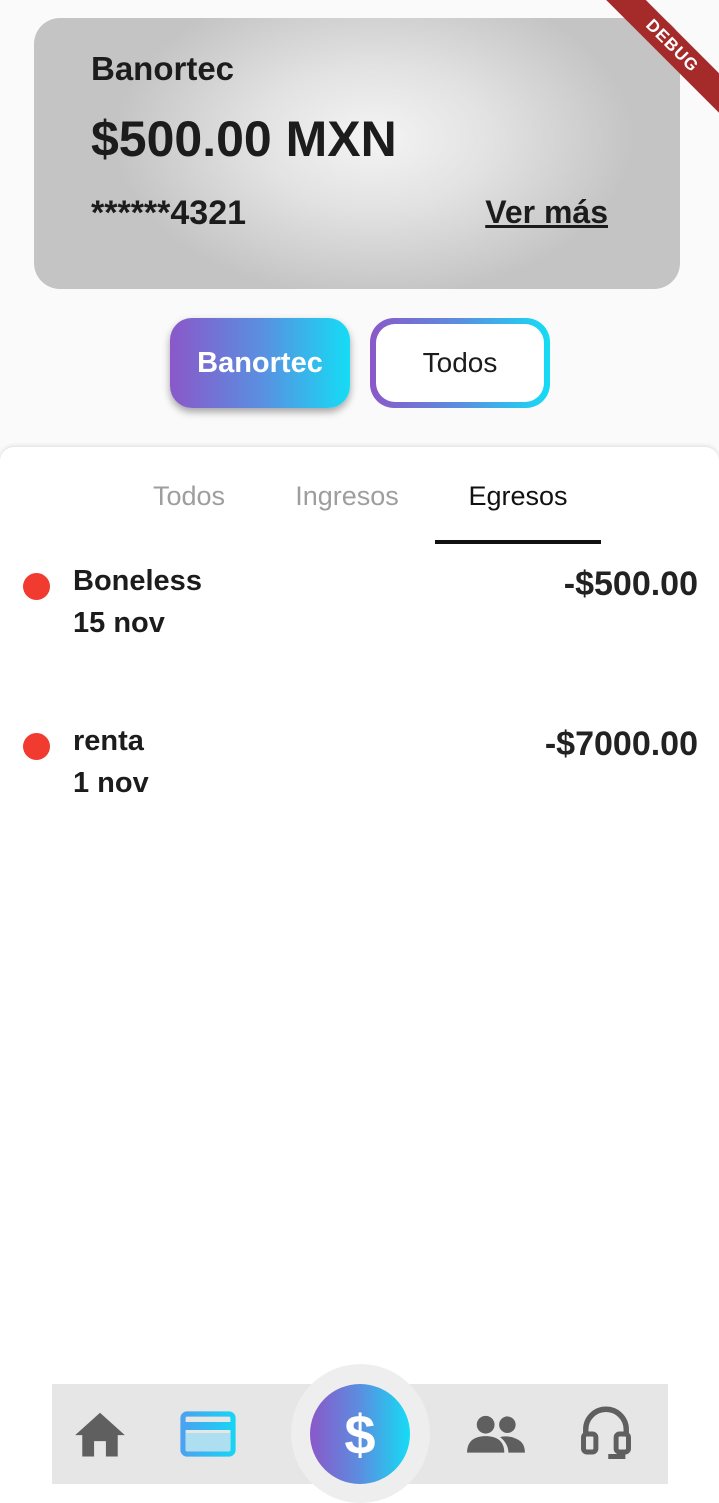  What do you see at coordinates (169, 213) in the screenshot?
I see `card-masked-number: ******4321` at bounding box center [169, 213].